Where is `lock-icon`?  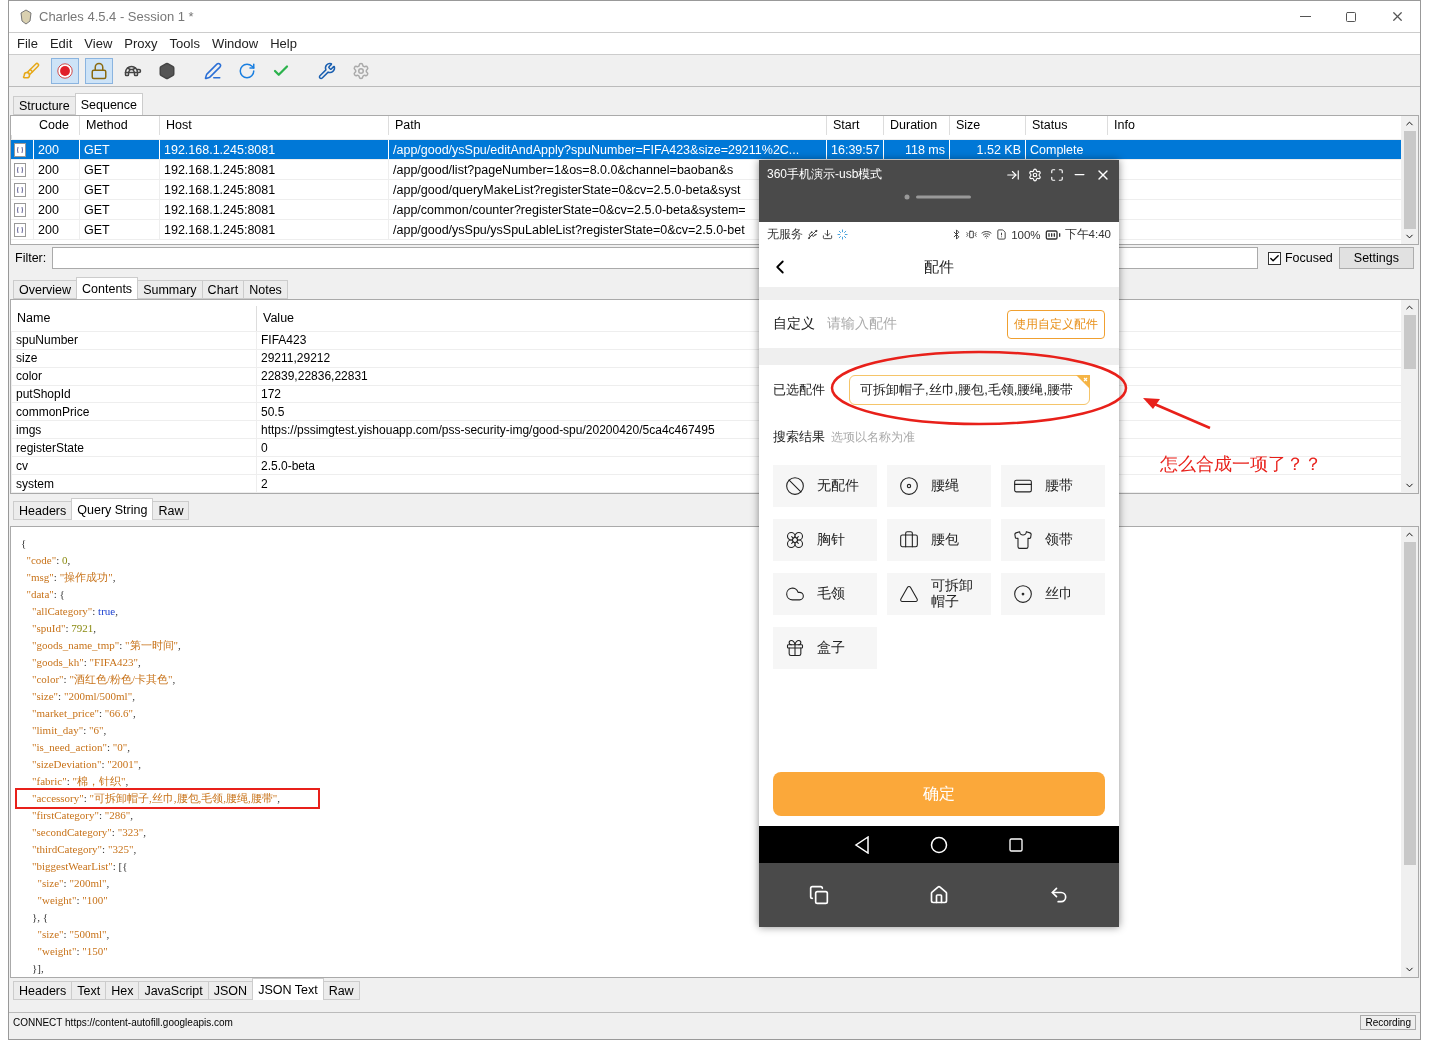 lock-icon is located at coordinates (99, 70).